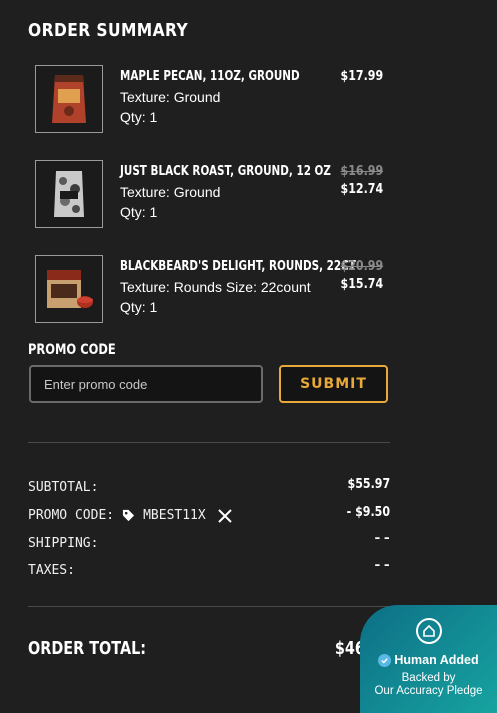 Image resolution: width=497 pixels, height=713 pixels. I want to click on badge-title-row: Human Added, so click(428, 660).